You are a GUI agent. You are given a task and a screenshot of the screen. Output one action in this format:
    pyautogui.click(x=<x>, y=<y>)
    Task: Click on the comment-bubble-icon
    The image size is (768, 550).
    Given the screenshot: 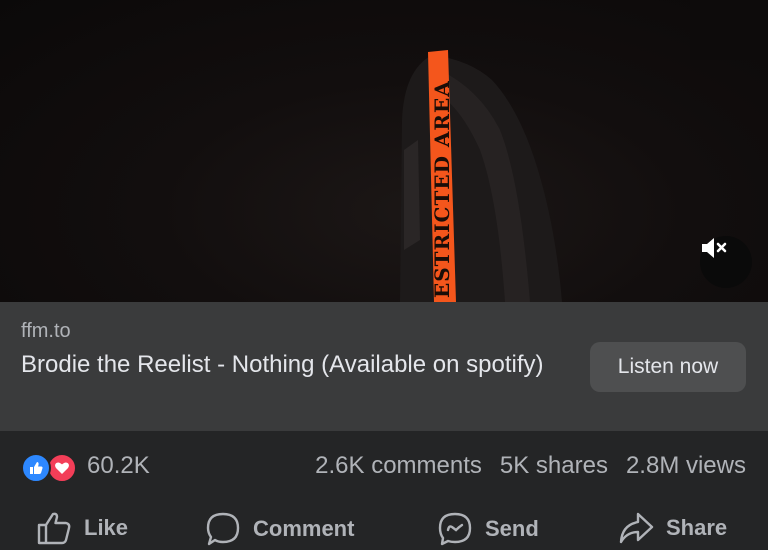 What is the action you would take?
    pyautogui.click(x=223, y=529)
    